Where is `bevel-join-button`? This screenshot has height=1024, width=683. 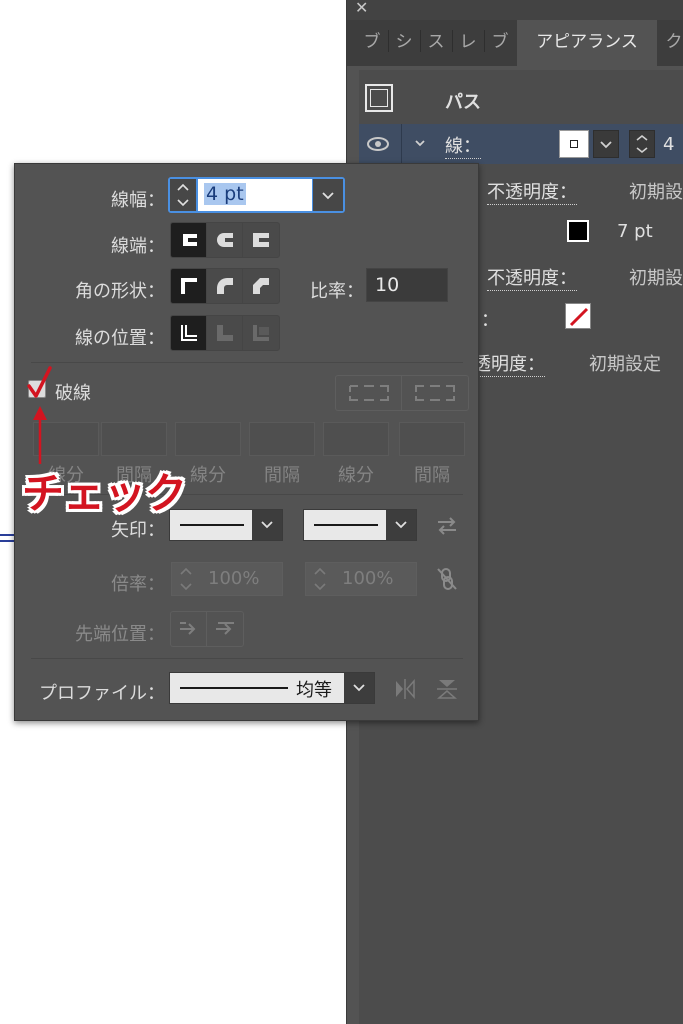
bevel-join-button is located at coordinates (261, 286).